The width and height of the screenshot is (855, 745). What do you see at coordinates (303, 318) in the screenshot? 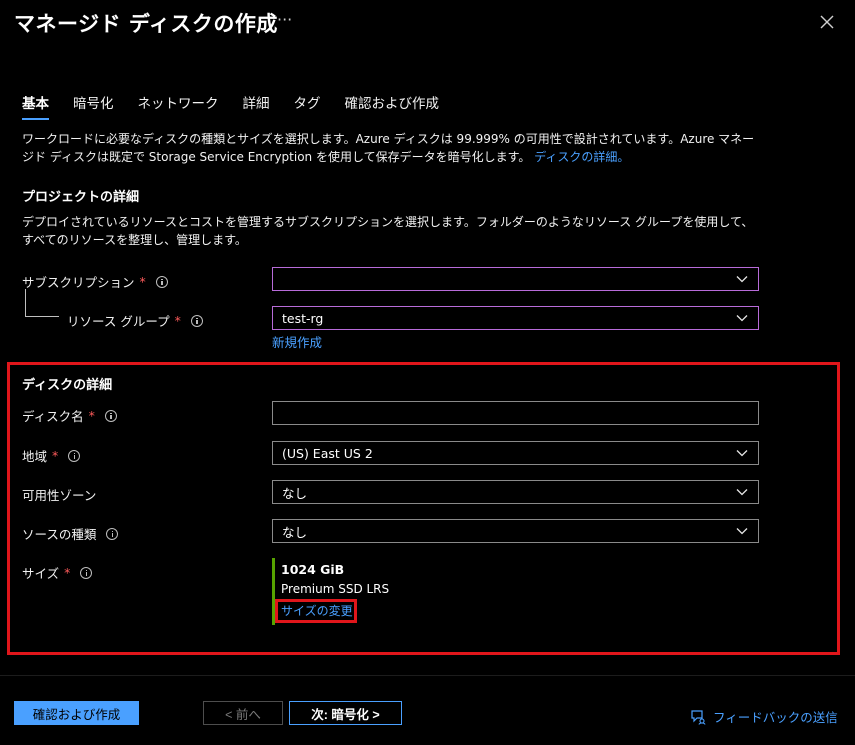
I see `resource-group-value: test-rg` at bounding box center [303, 318].